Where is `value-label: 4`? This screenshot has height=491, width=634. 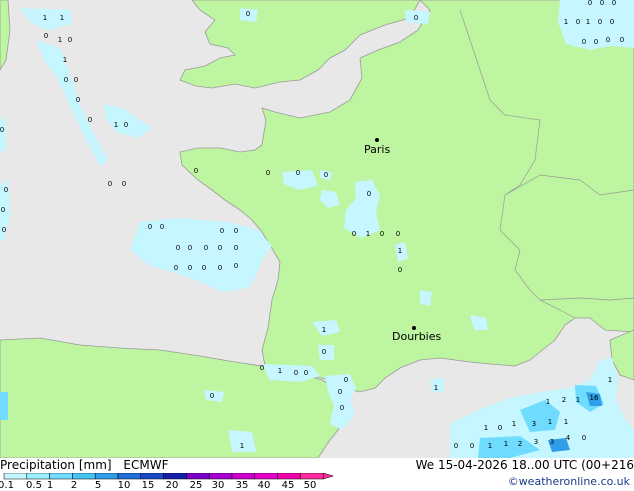
value-label: 4 is located at coordinates (568, 438).